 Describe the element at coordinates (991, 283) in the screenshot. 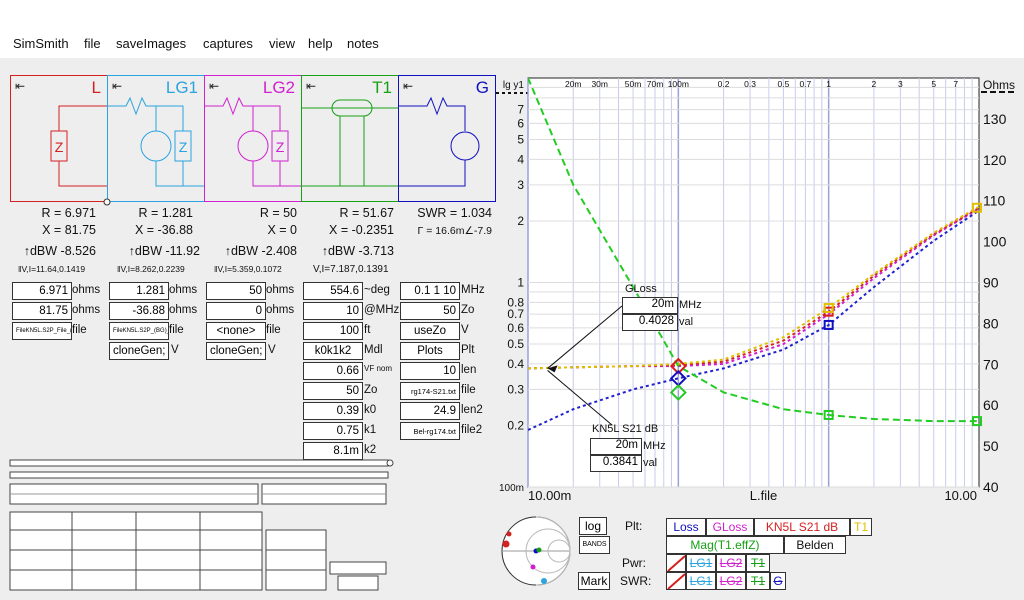

I see `tick-label-right: 90` at that location.